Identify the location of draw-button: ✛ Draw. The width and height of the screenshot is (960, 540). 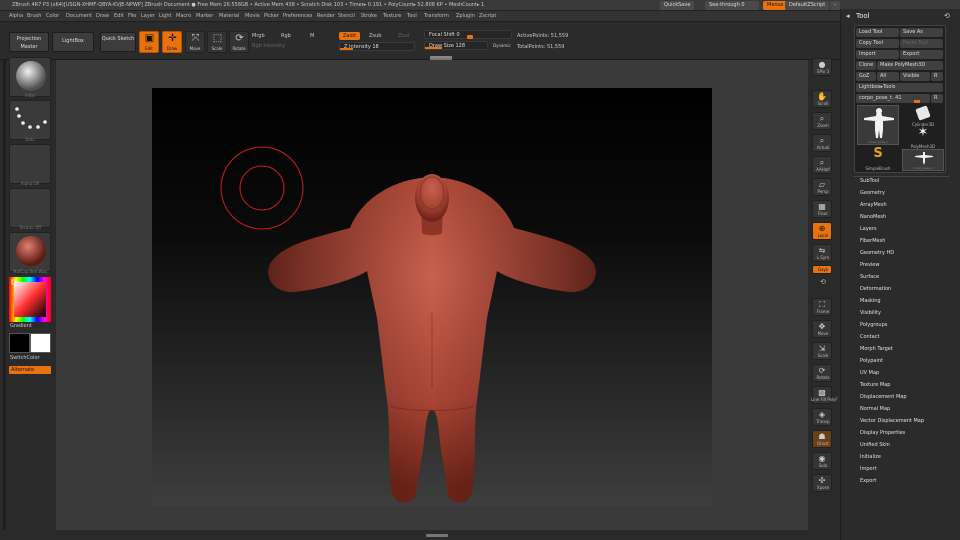
(172, 42).